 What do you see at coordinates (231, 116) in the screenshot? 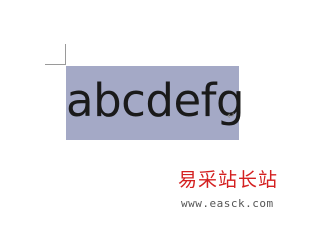
I see `paragraph-mark-icon: ↵` at bounding box center [231, 116].